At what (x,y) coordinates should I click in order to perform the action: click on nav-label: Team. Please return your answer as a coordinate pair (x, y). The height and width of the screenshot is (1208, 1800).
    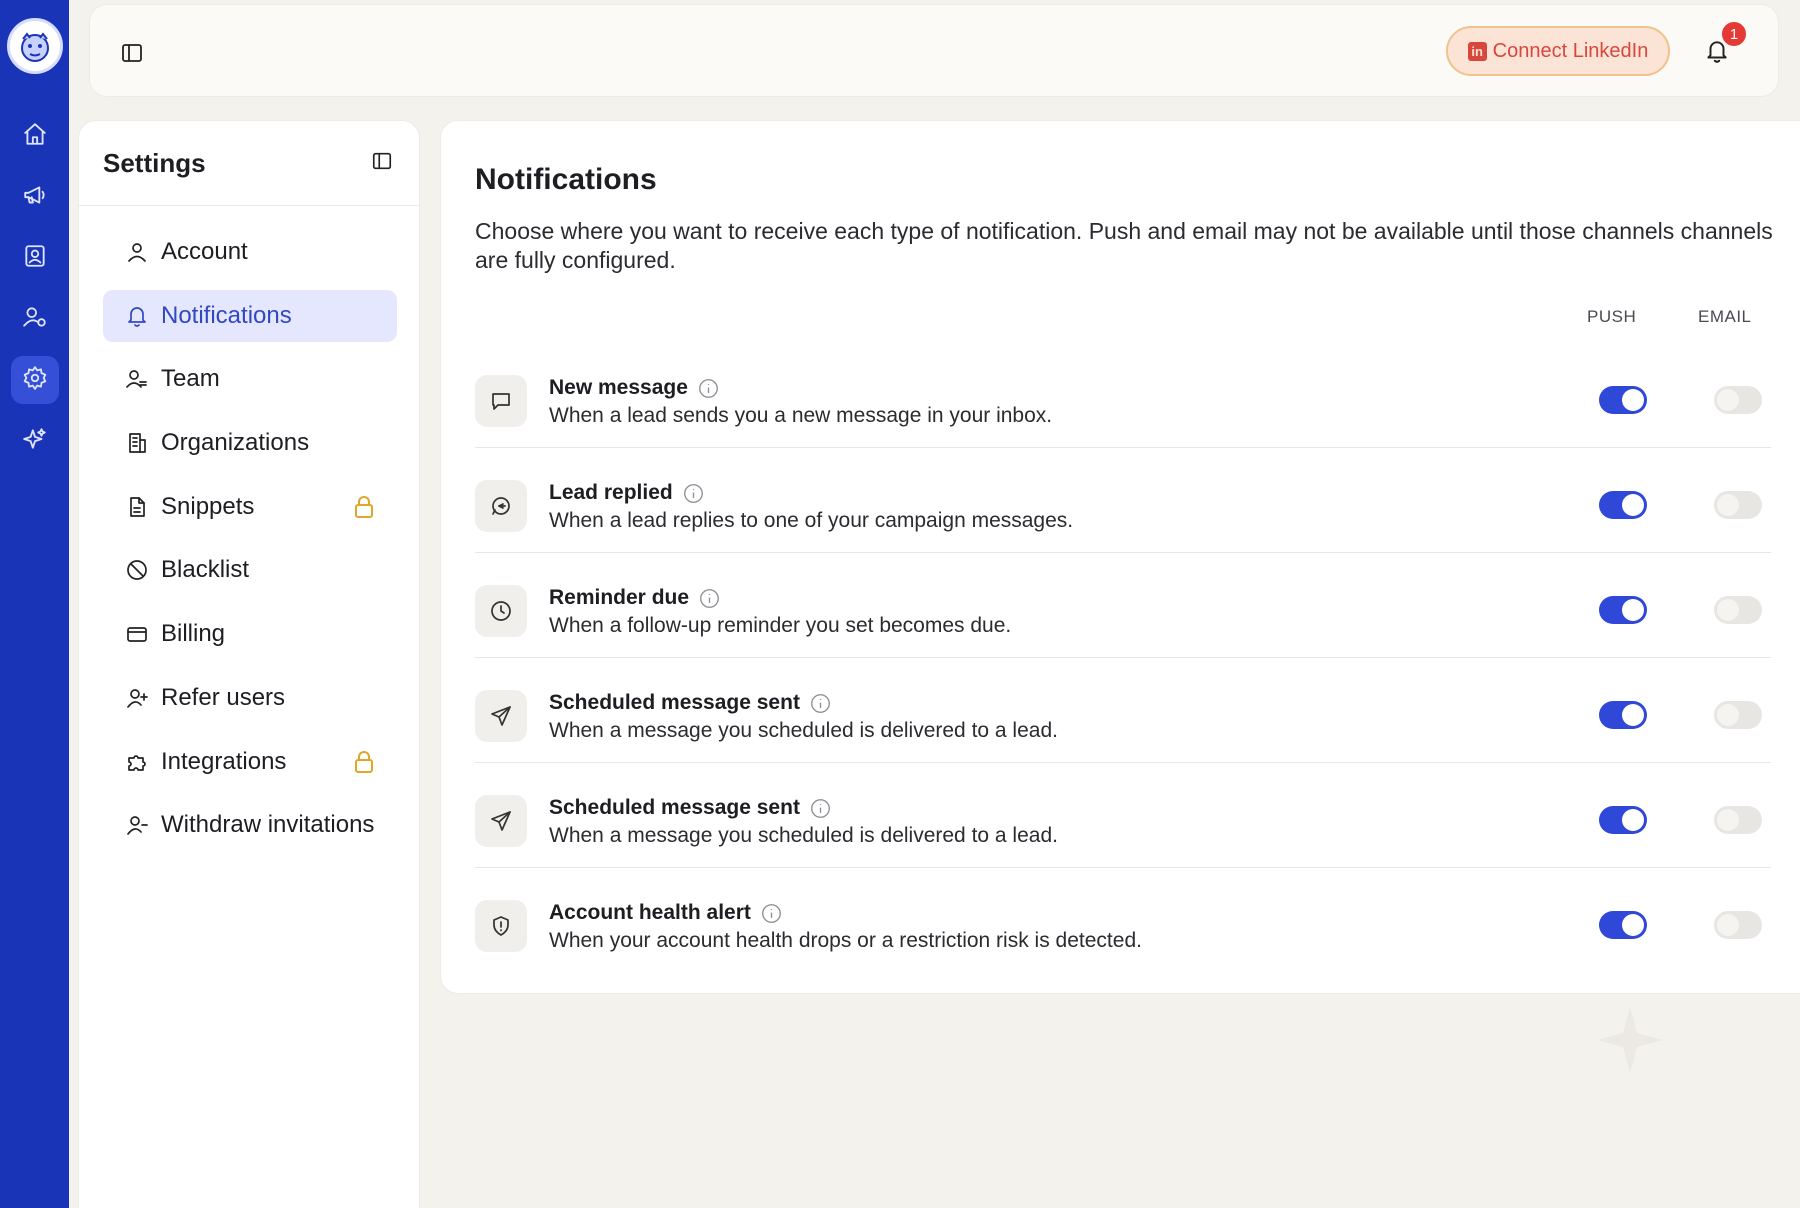
    Looking at the image, I should click on (190, 379).